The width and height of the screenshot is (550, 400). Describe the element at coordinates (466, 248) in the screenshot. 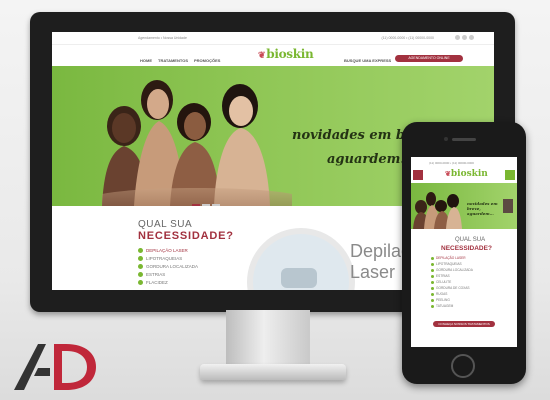

I see `mobile-question-line2: NECESSIDADE?` at that location.